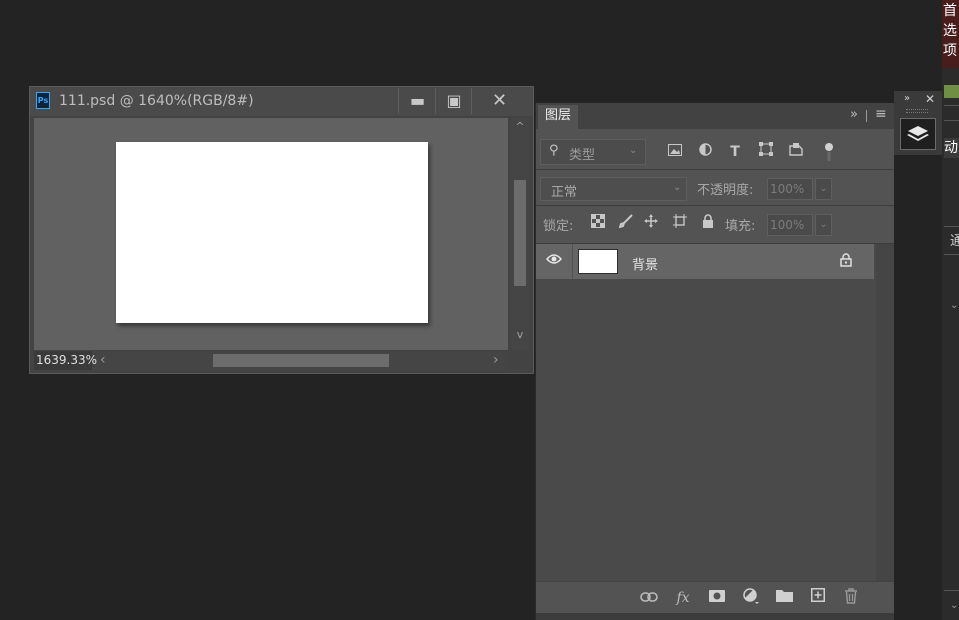 The width and height of the screenshot is (959, 620). Describe the element at coordinates (735, 152) in the screenshot. I see `type-filter-icon: T` at that location.